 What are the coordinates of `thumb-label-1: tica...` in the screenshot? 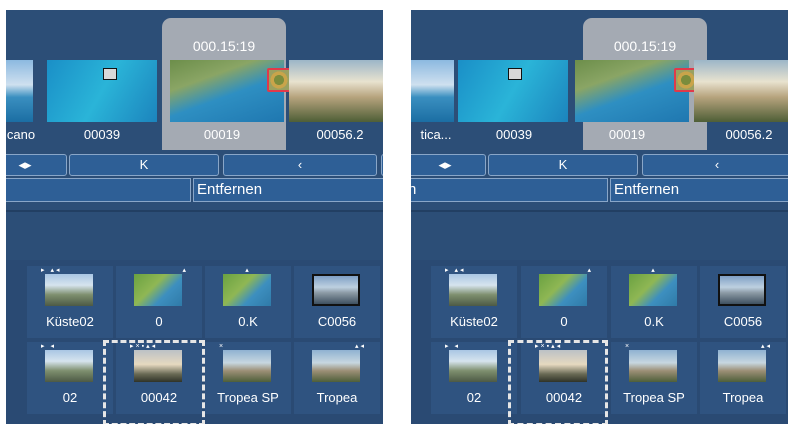 It's located at (436, 134).